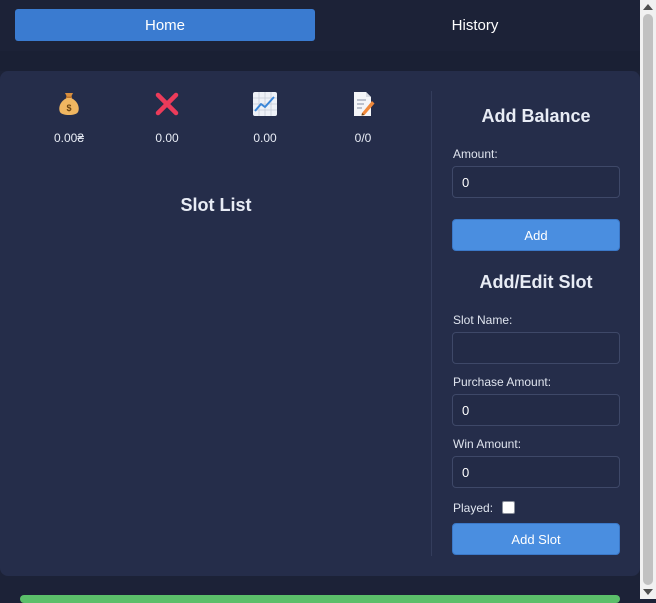  What do you see at coordinates (536, 116) in the screenshot?
I see `add-balance-title: Add Balance` at bounding box center [536, 116].